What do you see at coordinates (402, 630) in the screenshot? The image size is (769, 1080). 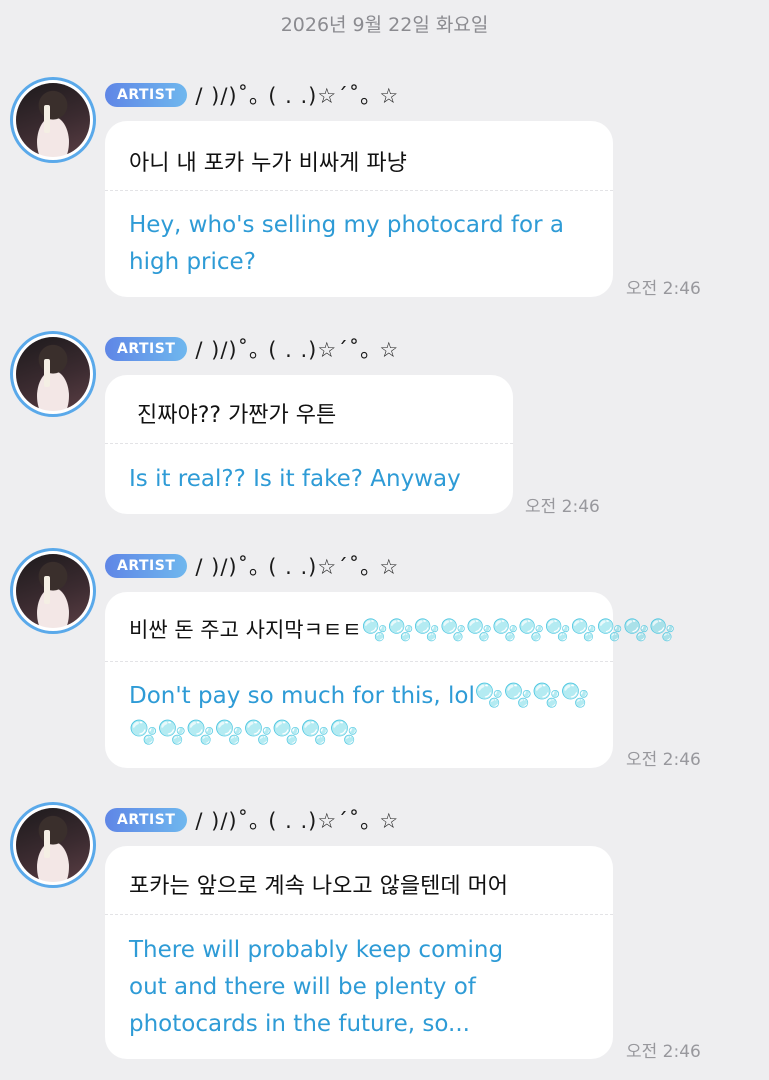 I see `original-text: 비싼 돈 주고 사지막ㅋㅌㅌ🫧🫧🫧🫧🫧🫧🫧🫧🫧🫧🫧🫧` at bounding box center [402, 630].